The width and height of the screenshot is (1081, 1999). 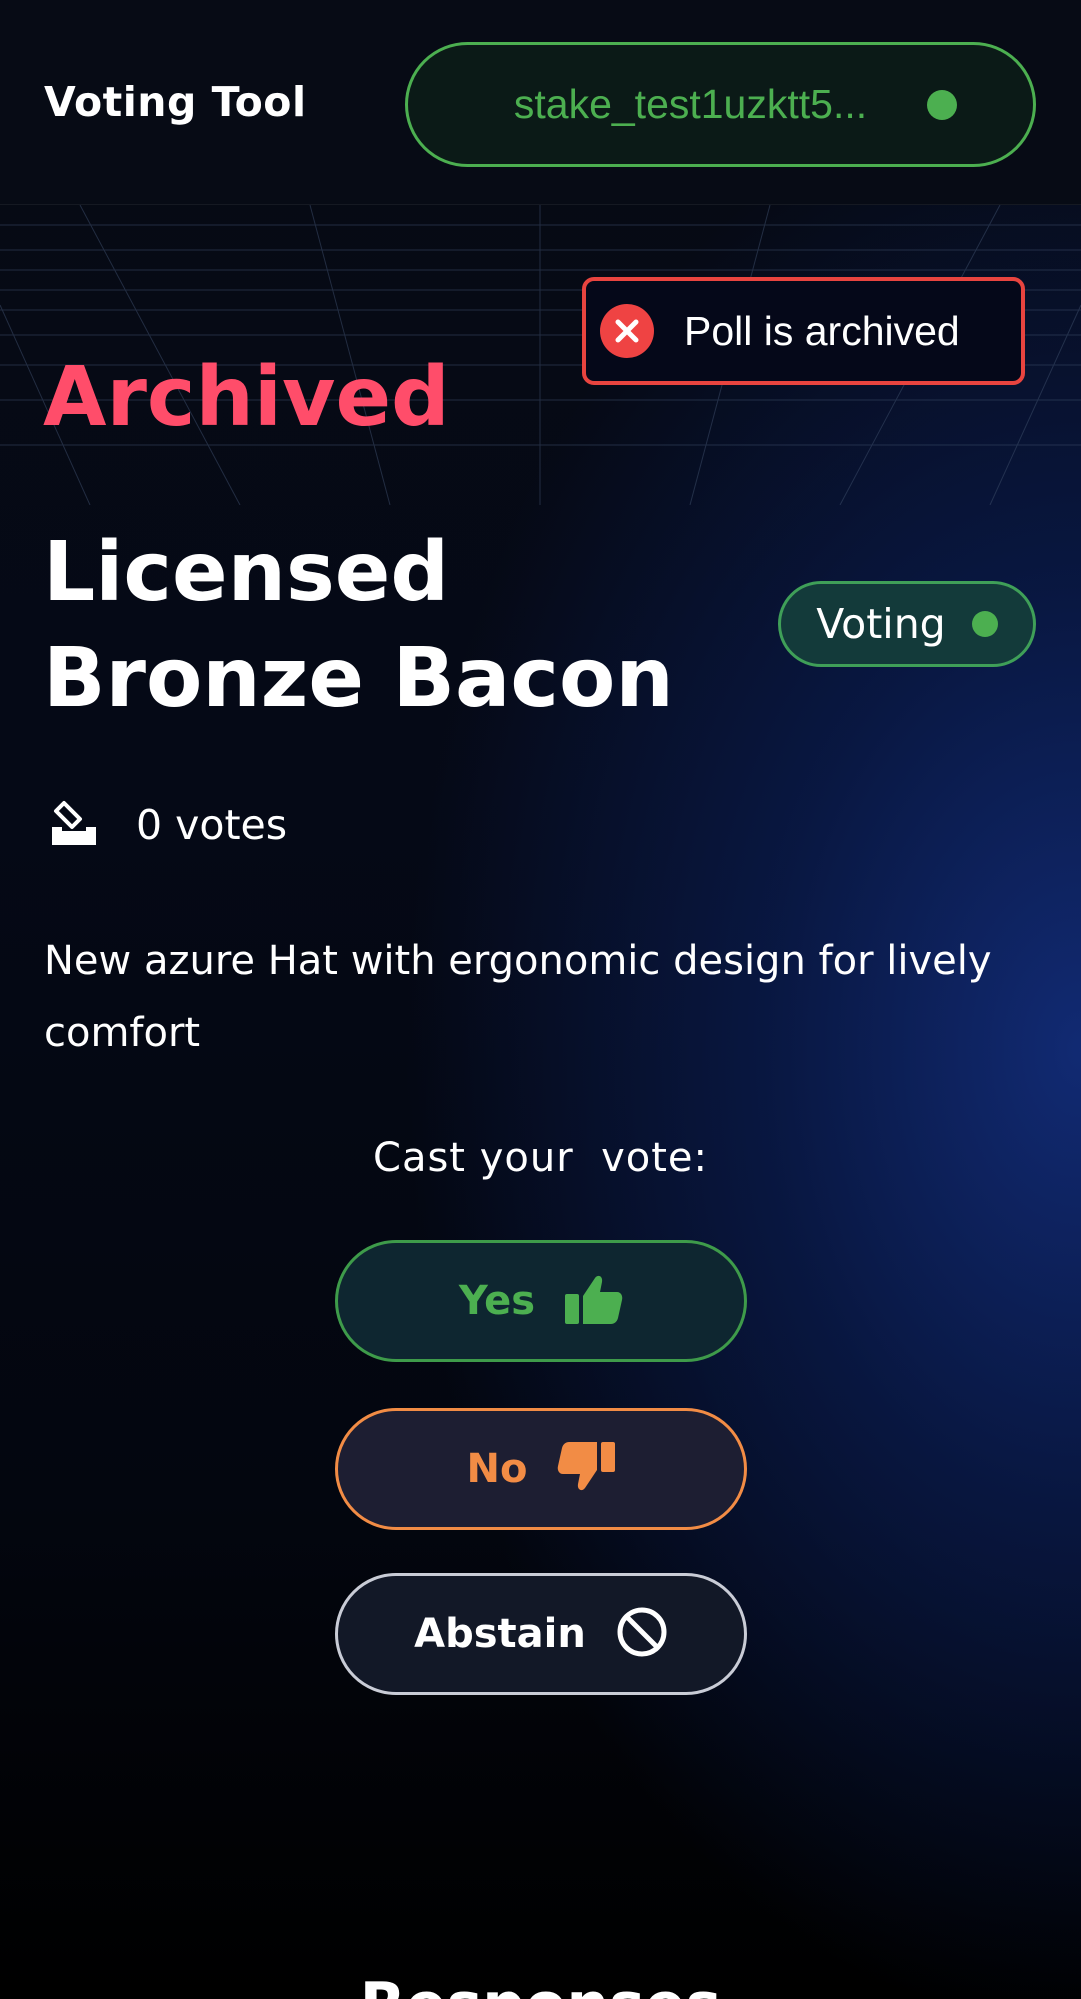 What do you see at coordinates (881, 624) in the screenshot?
I see `voting-badge-label: Voting` at bounding box center [881, 624].